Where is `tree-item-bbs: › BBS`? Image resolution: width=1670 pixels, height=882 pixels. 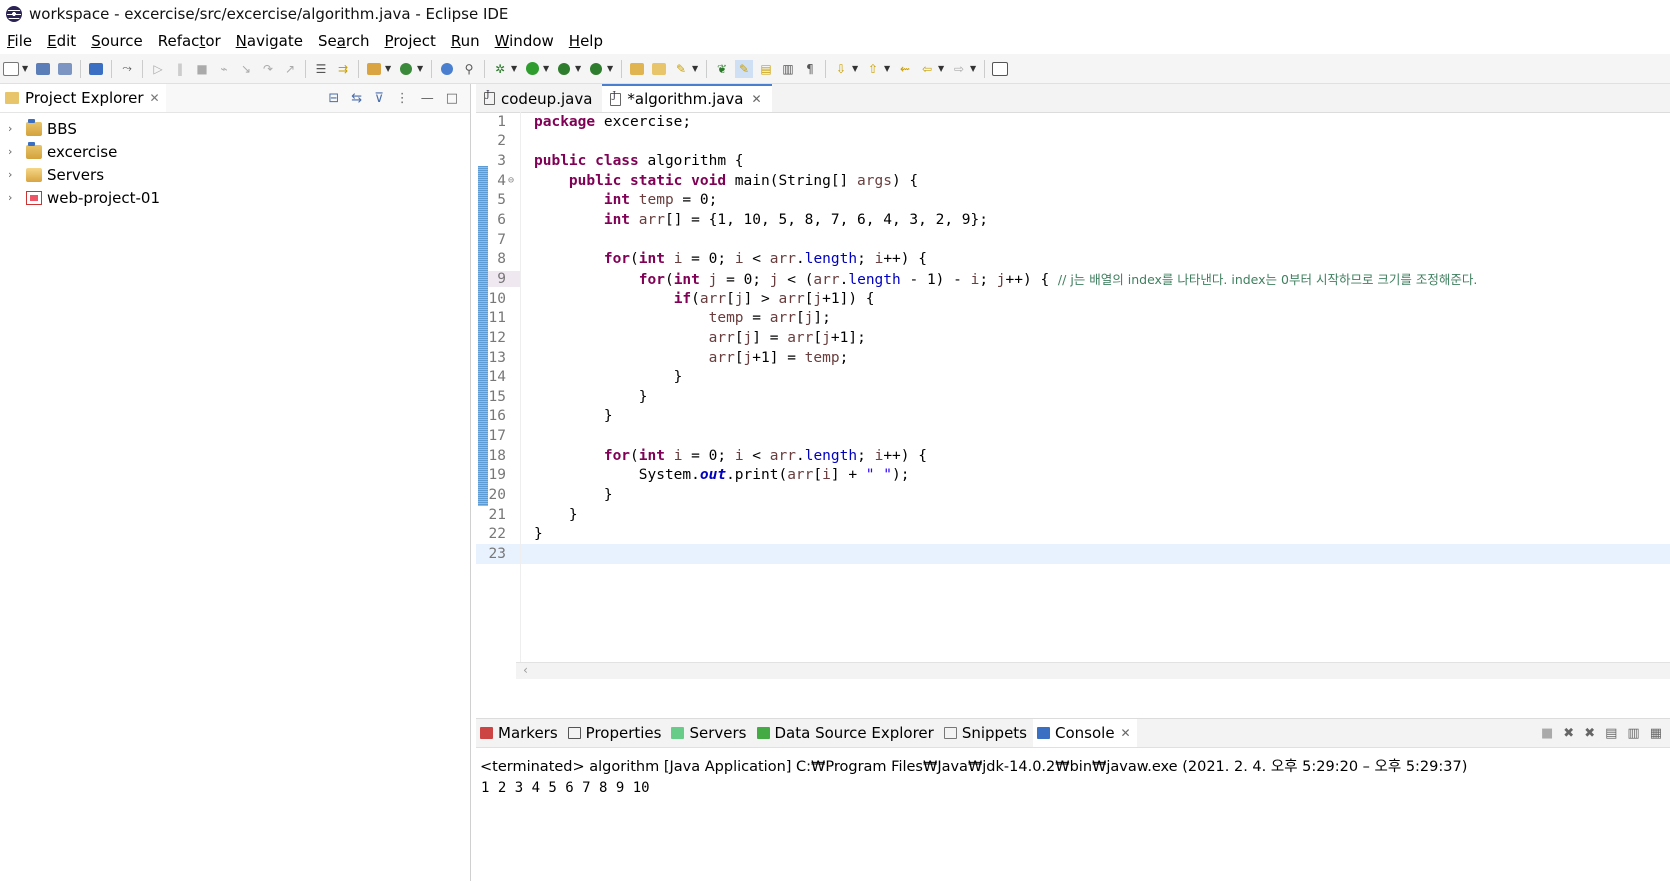
tree-item-bbs: › BBS is located at coordinates (235, 128).